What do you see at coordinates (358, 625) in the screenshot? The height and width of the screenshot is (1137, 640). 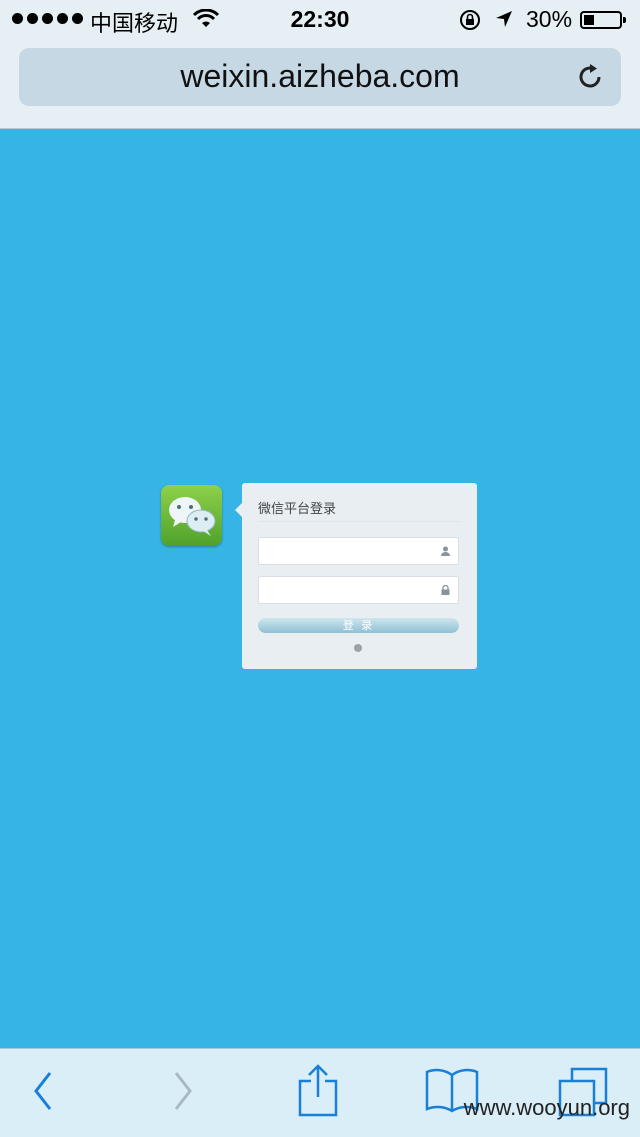 I see `login-button: 登 录` at bounding box center [358, 625].